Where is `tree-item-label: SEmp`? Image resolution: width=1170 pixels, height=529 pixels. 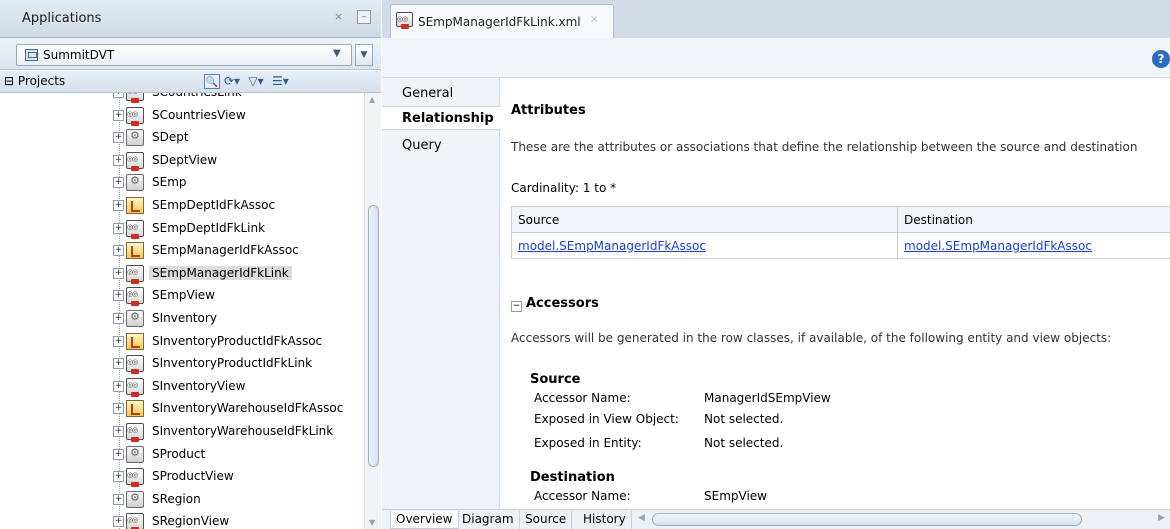
tree-item-label: SEmp is located at coordinates (169, 182).